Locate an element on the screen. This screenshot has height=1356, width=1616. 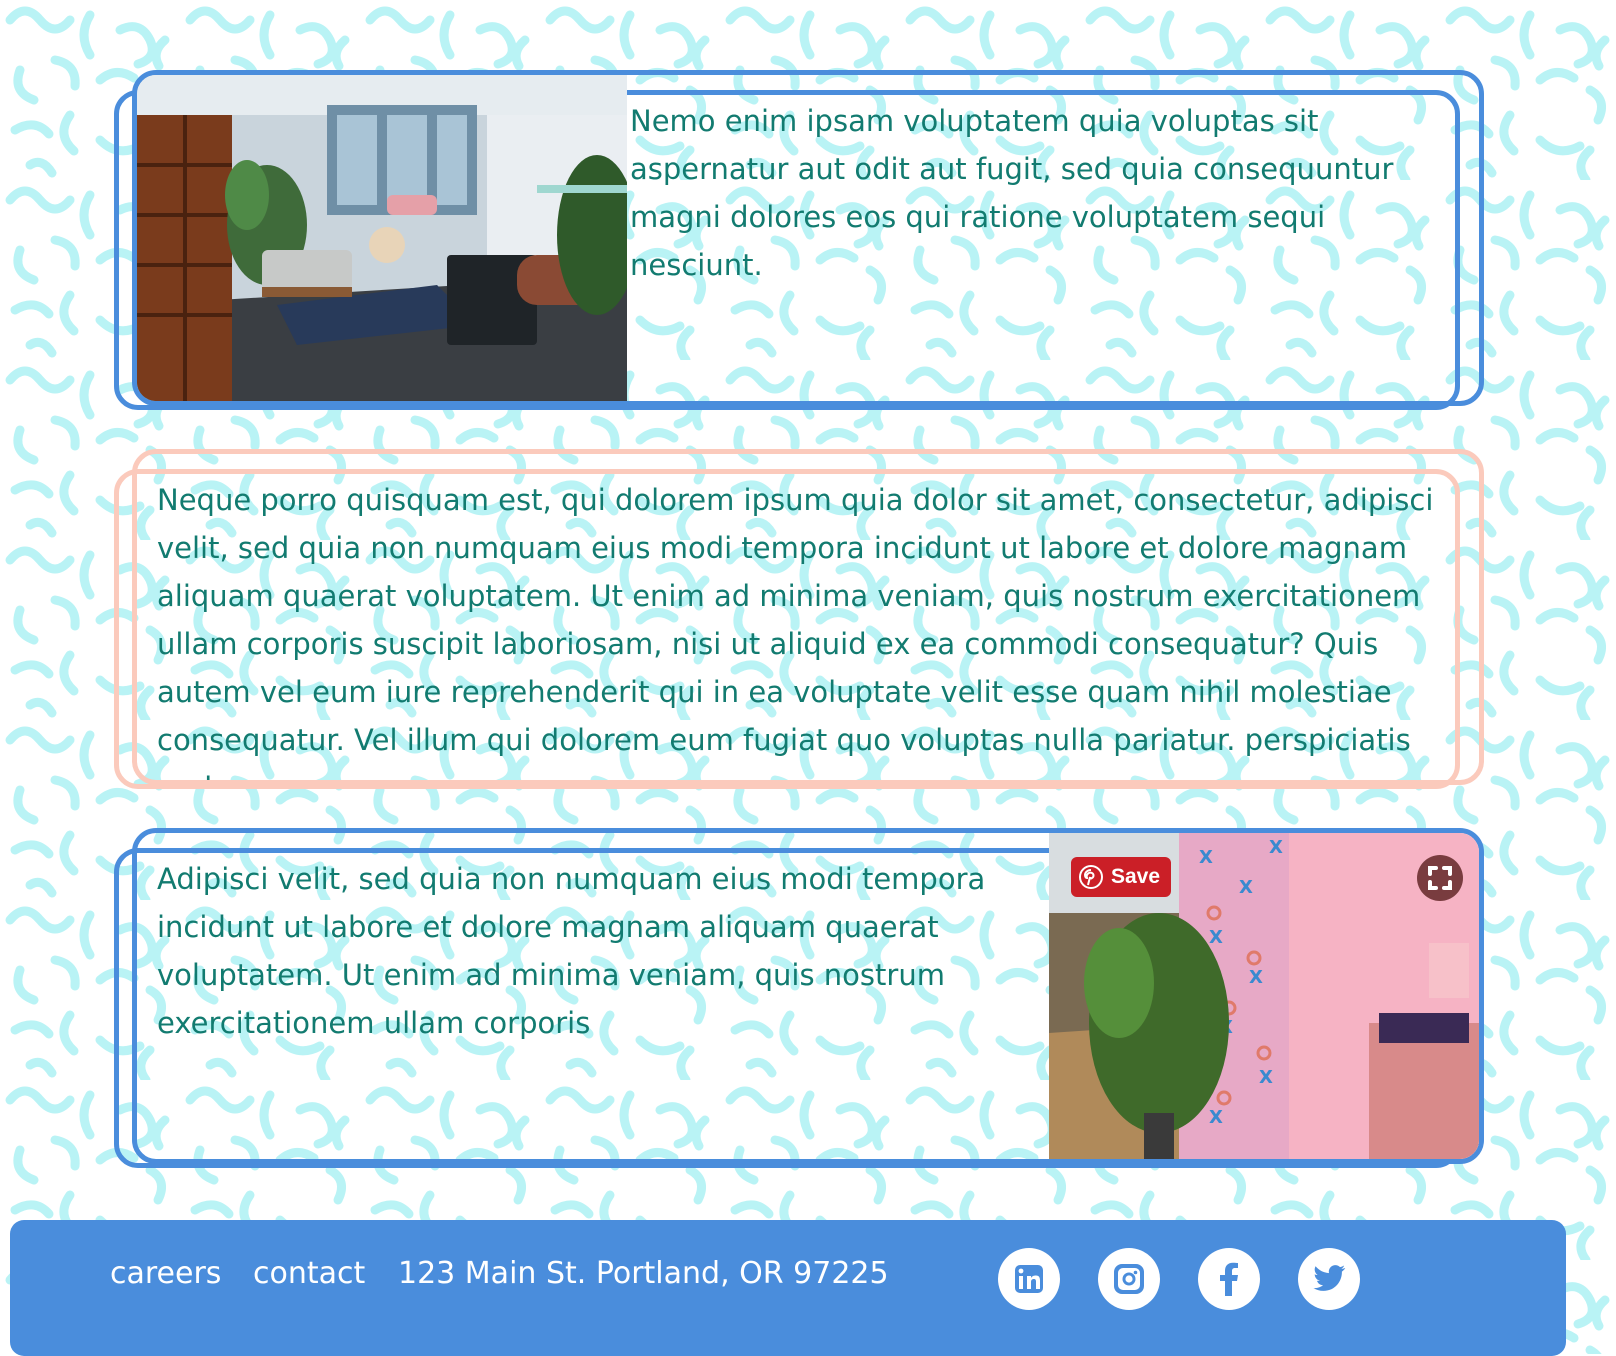
footer-address: 123 Main St. Portland, OR 97225 is located at coordinates (643, 1273).